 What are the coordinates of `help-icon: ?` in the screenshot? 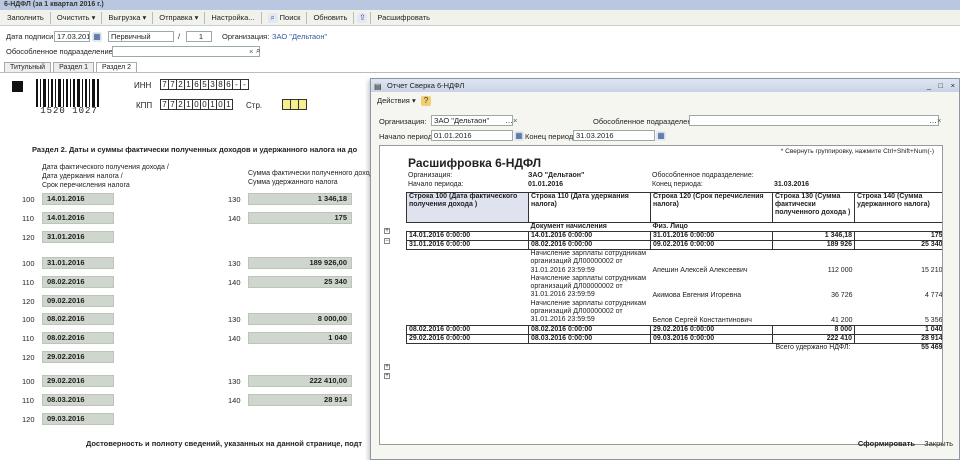 It's located at (426, 101).